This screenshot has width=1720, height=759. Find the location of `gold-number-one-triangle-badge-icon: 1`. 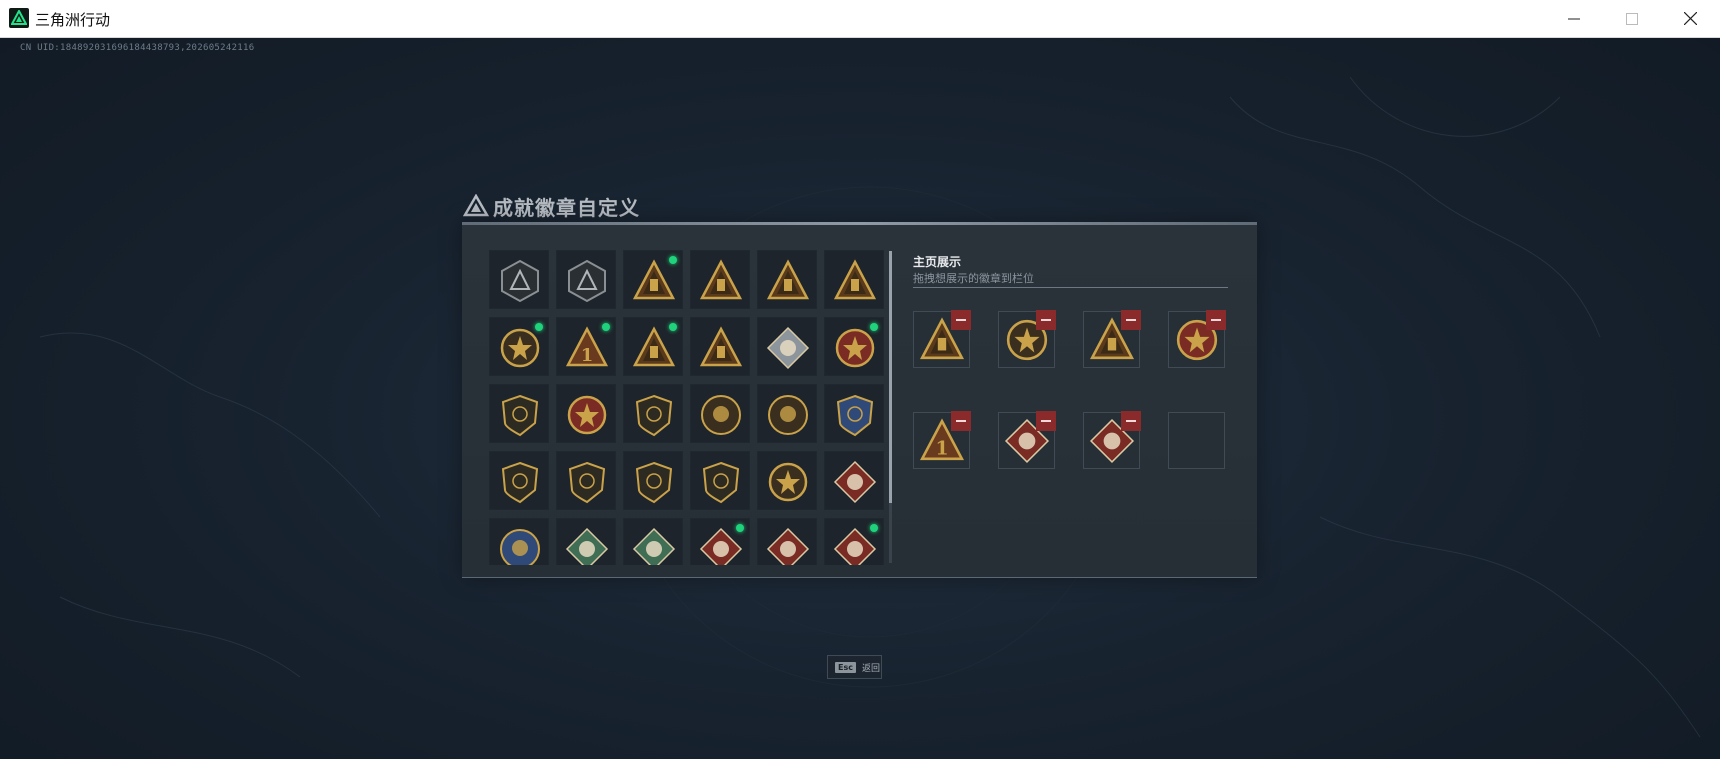

gold-number-one-triangle-badge-icon: 1 is located at coordinates (587, 346).